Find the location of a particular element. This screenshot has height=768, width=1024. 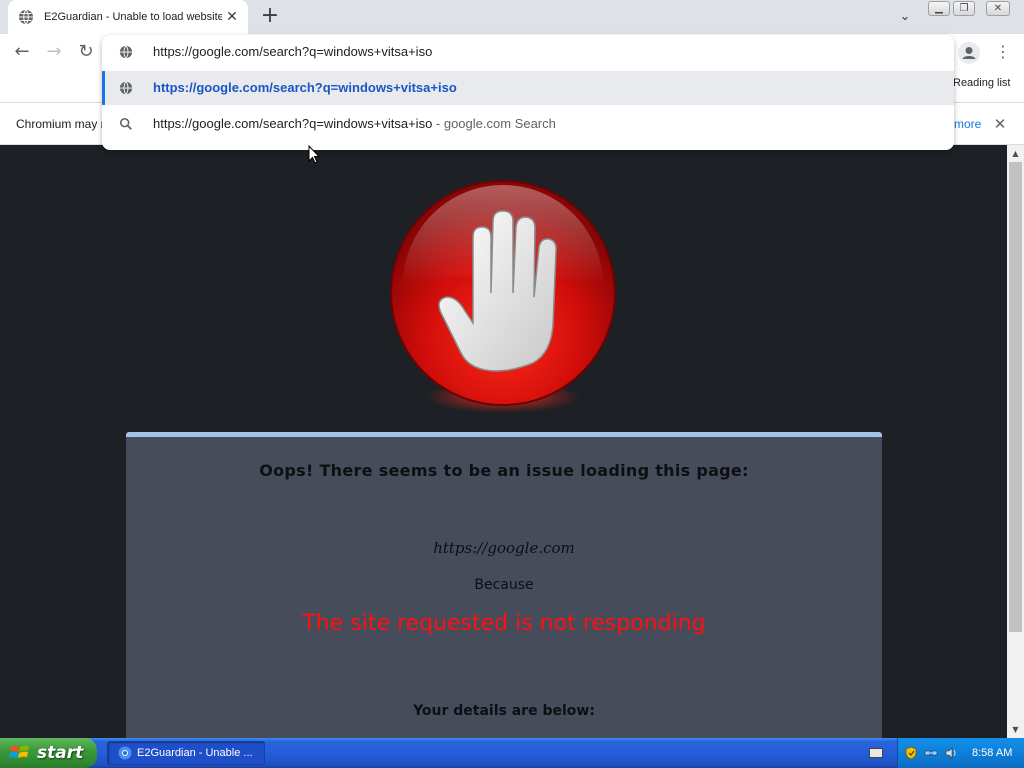

because-label: Because is located at coordinates (504, 585).